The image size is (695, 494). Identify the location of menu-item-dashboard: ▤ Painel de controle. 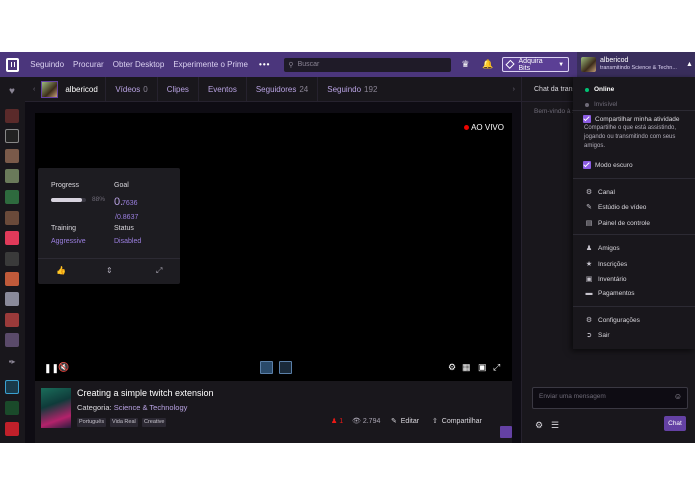
(618, 223).